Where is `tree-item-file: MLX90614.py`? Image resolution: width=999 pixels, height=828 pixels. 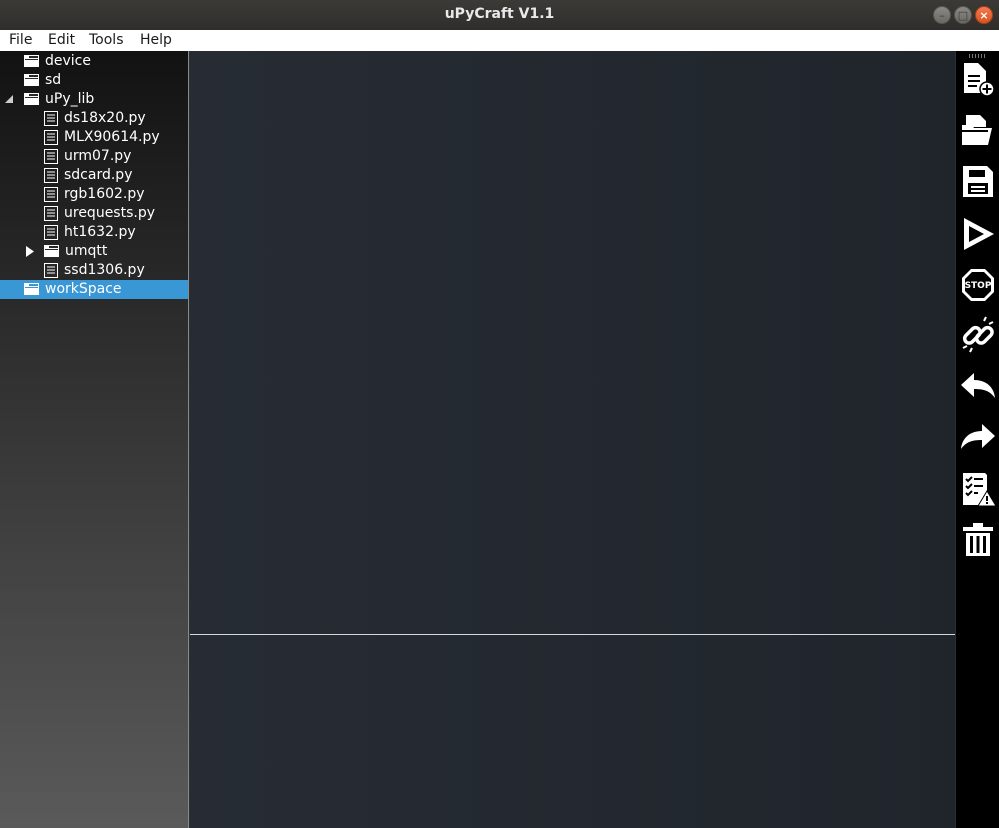
tree-item-file: MLX90614.py is located at coordinates (94, 137).